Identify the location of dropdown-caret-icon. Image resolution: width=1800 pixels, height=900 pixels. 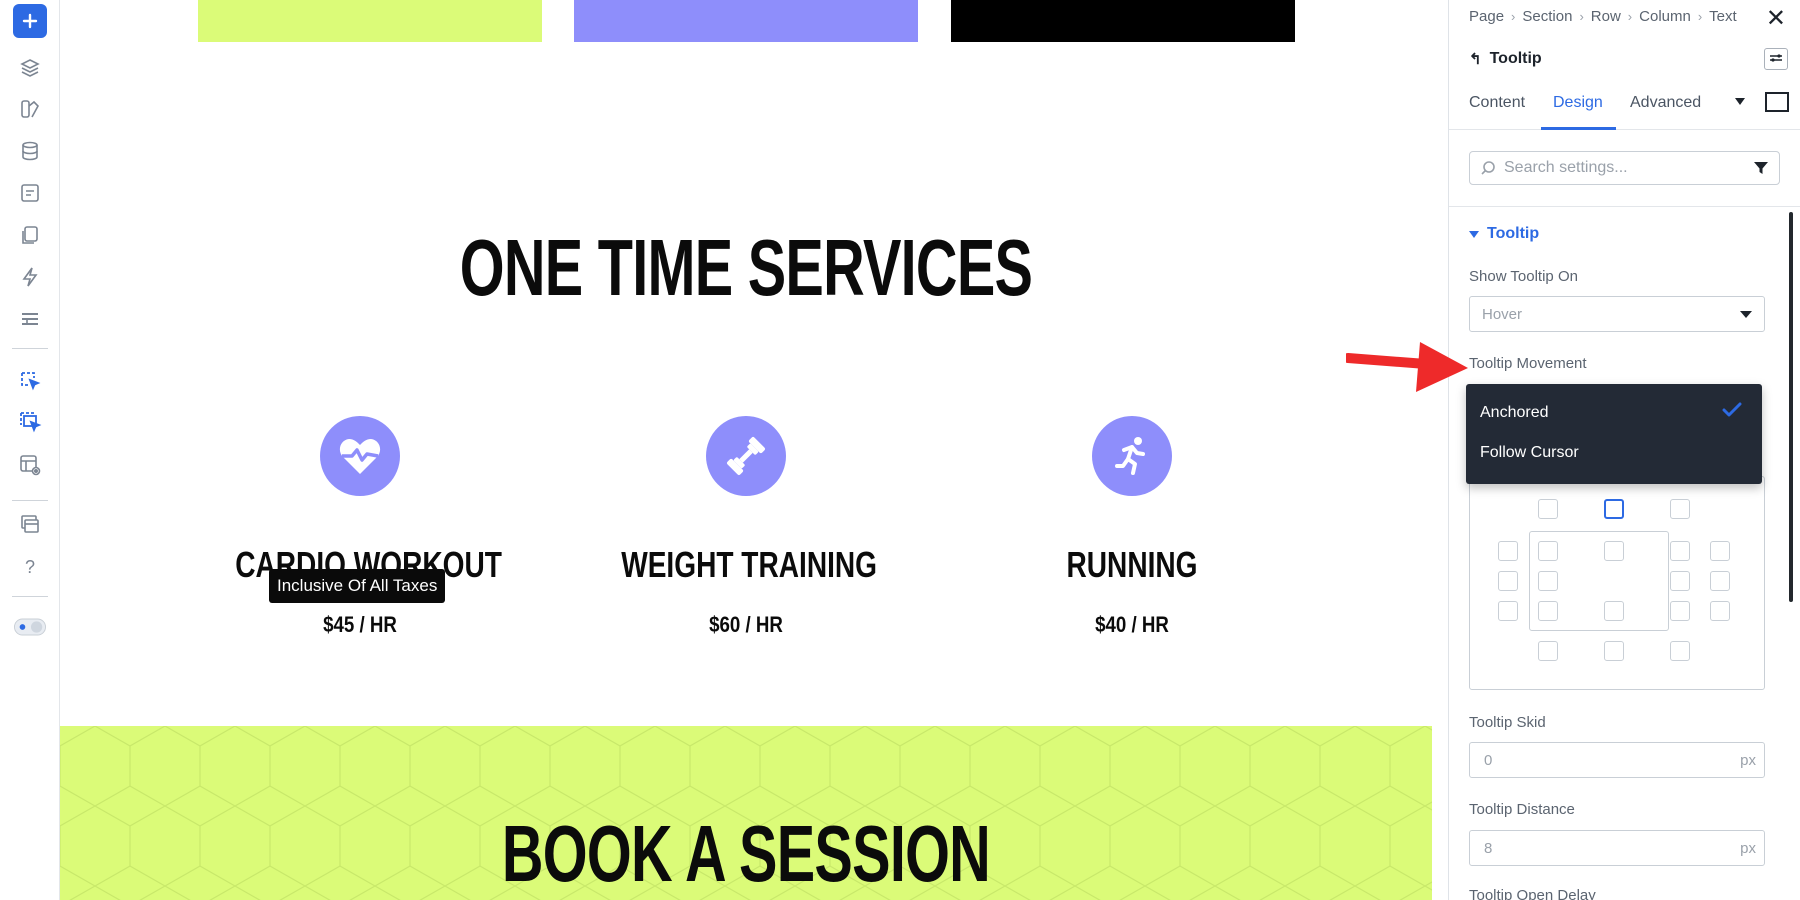
(1740, 101).